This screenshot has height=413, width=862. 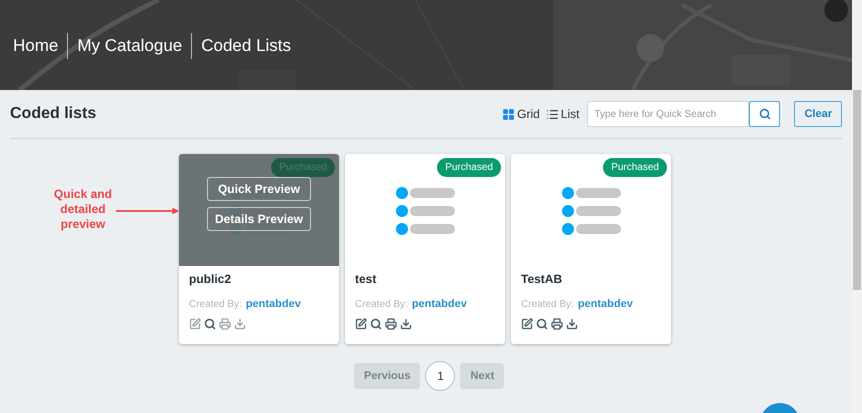 What do you see at coordinates (259, 279) in the screenshot?
I see `card-title: public2` at bounding box center [259, 279].